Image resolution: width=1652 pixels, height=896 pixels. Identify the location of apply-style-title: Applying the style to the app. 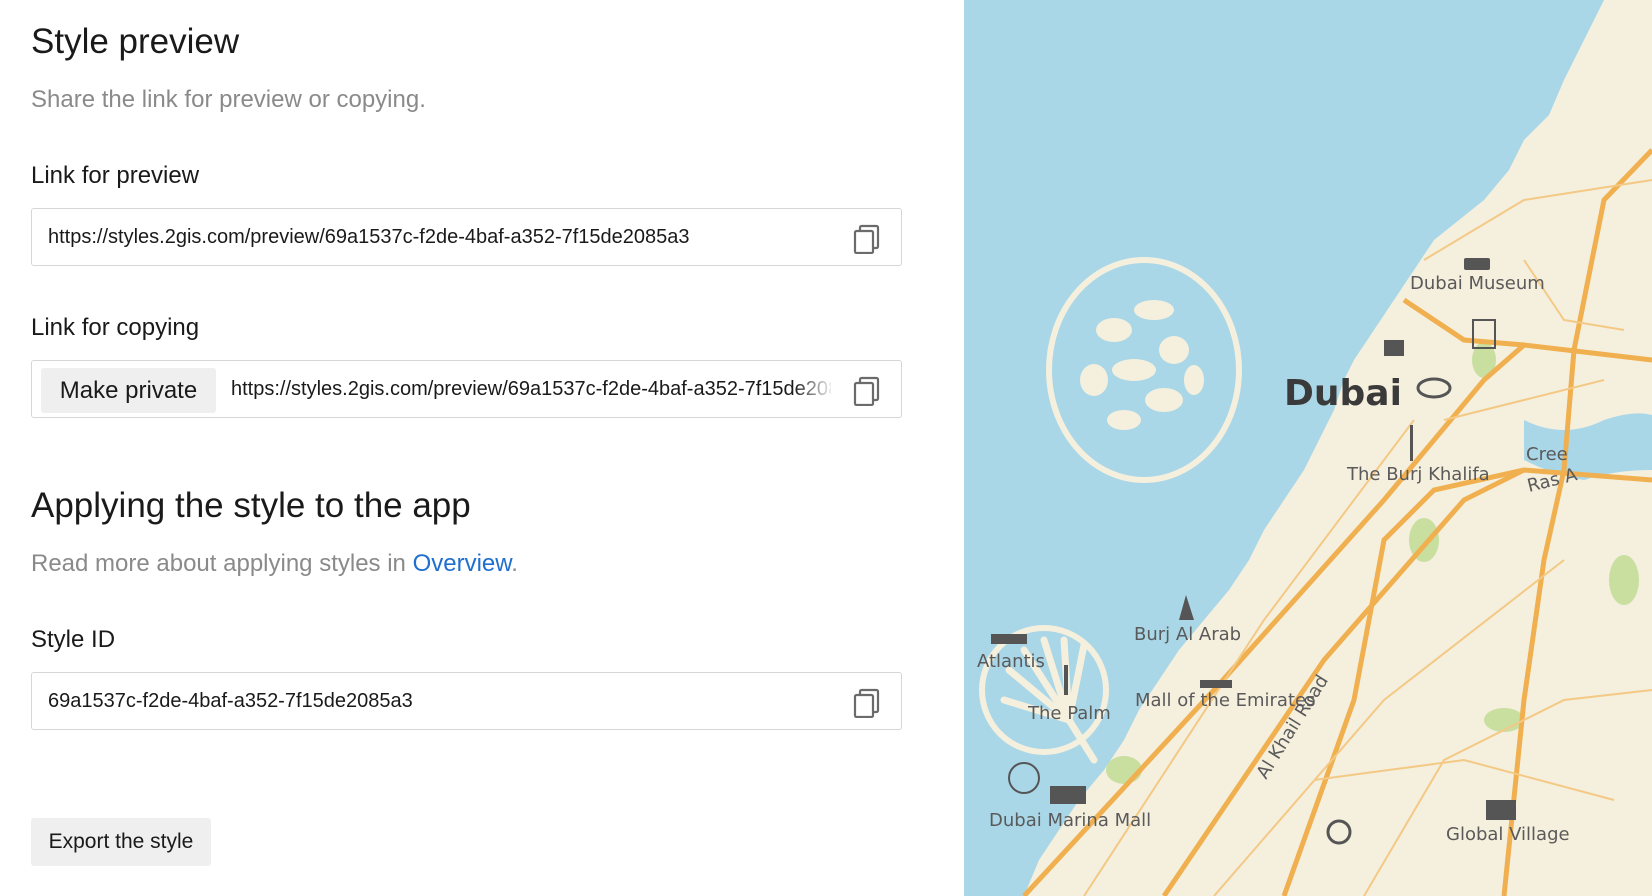
(251, 505).